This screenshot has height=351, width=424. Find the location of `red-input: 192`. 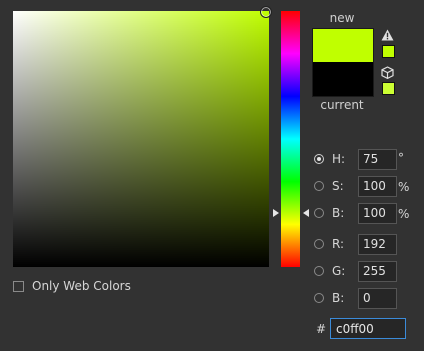

red-input: 192 is located at coordinates (377, 244).